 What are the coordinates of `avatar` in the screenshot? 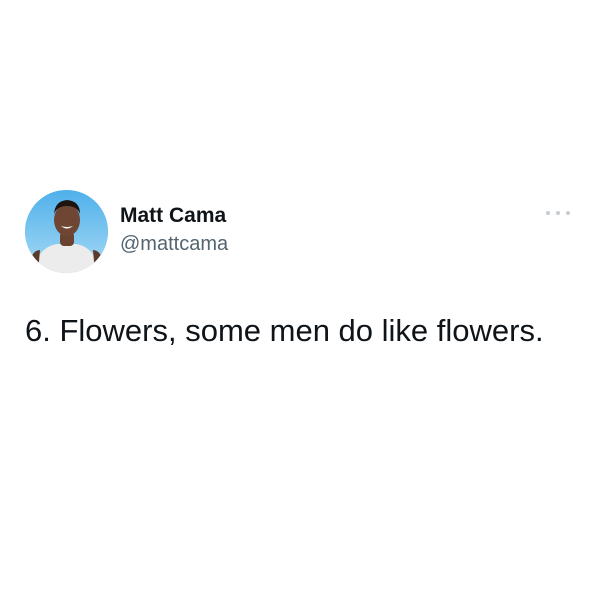 It's located at (66, 231).